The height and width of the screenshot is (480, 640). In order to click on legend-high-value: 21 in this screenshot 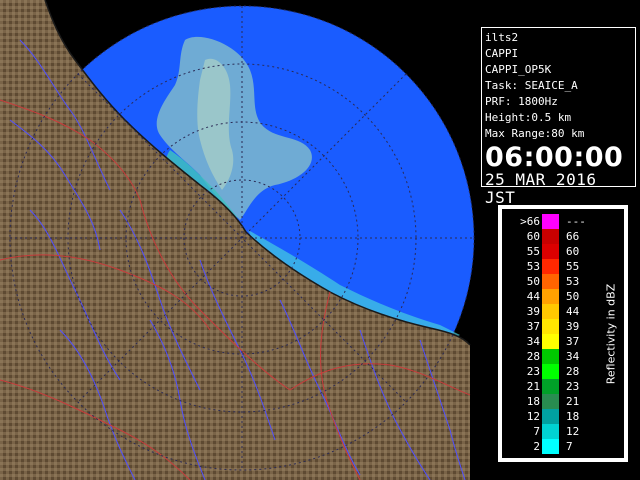, I will do `click(573, 401)`.